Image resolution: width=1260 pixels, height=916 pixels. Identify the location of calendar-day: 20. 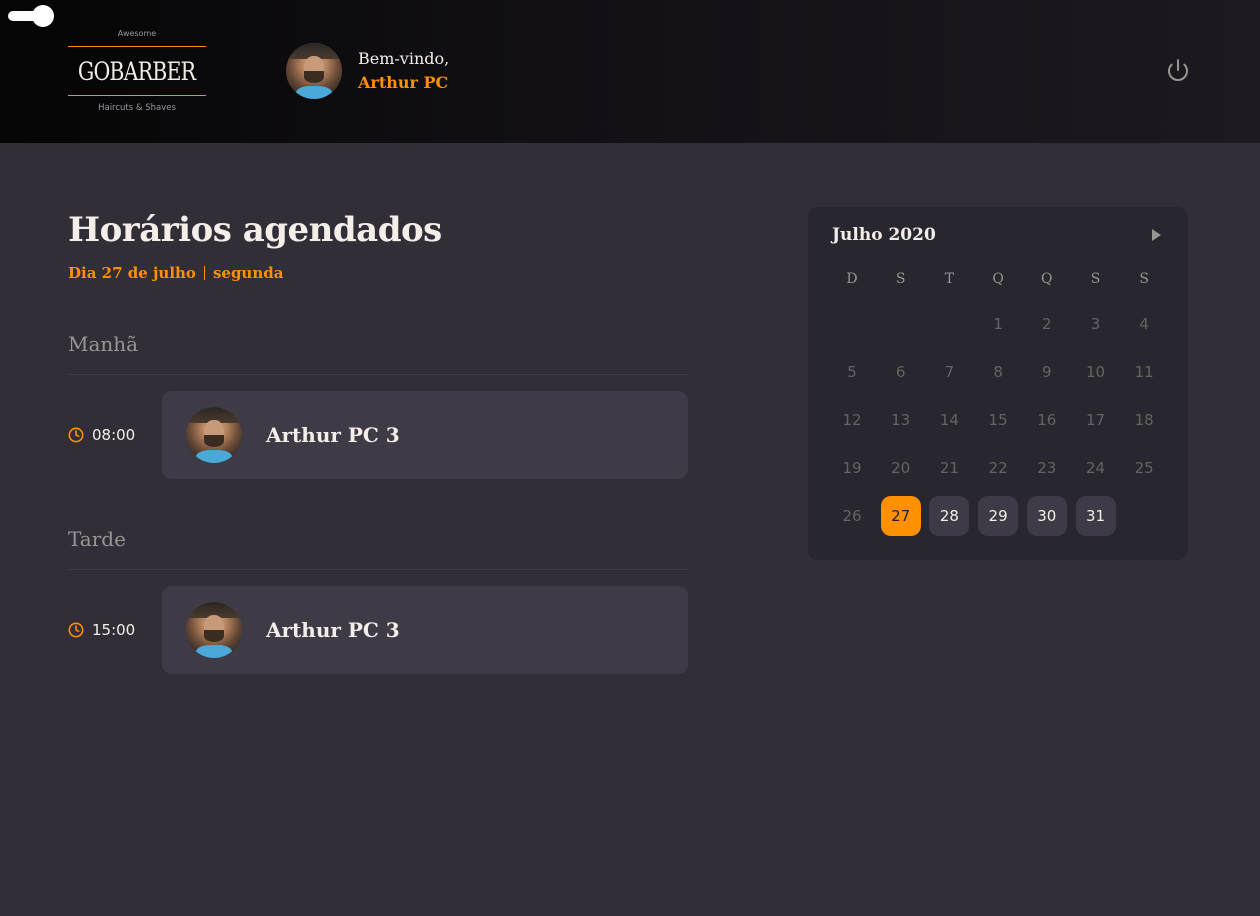
(901, 468).